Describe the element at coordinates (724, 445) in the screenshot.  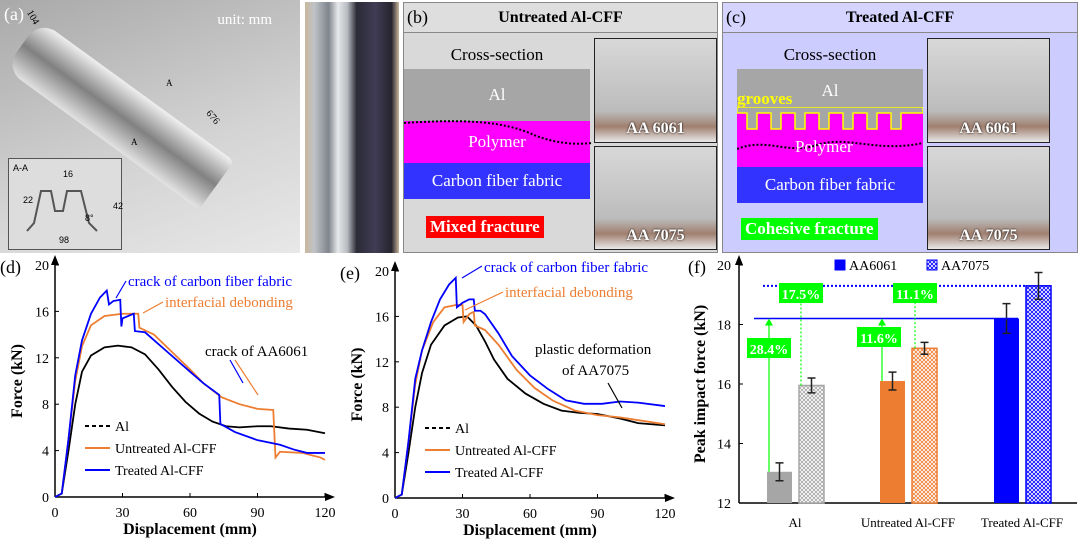
I see `y-tick-label: 14` at that location.